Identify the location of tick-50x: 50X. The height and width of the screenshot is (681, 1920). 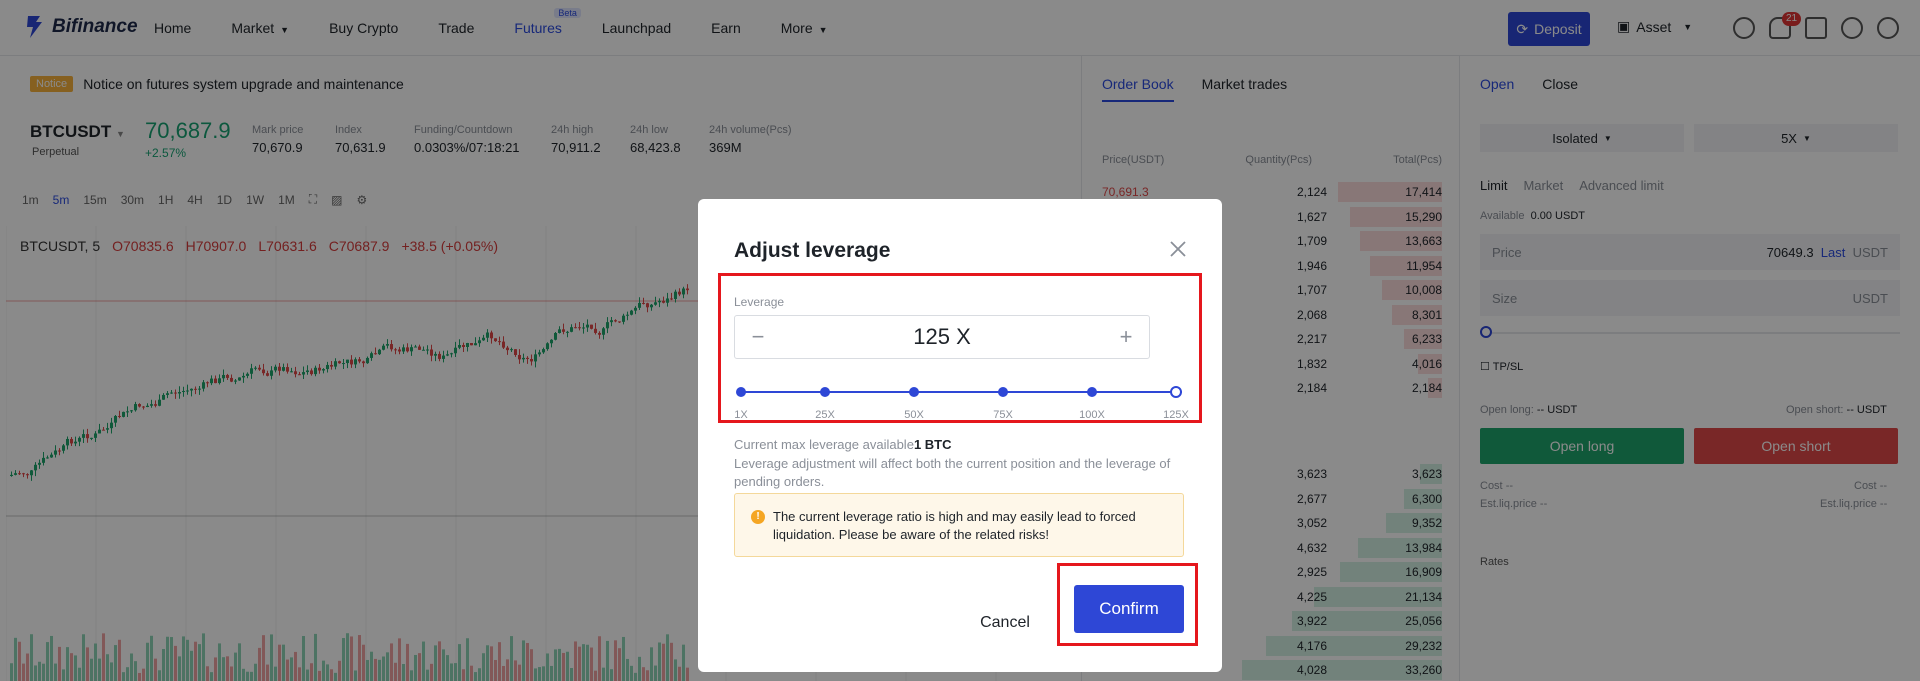
(914, 415).